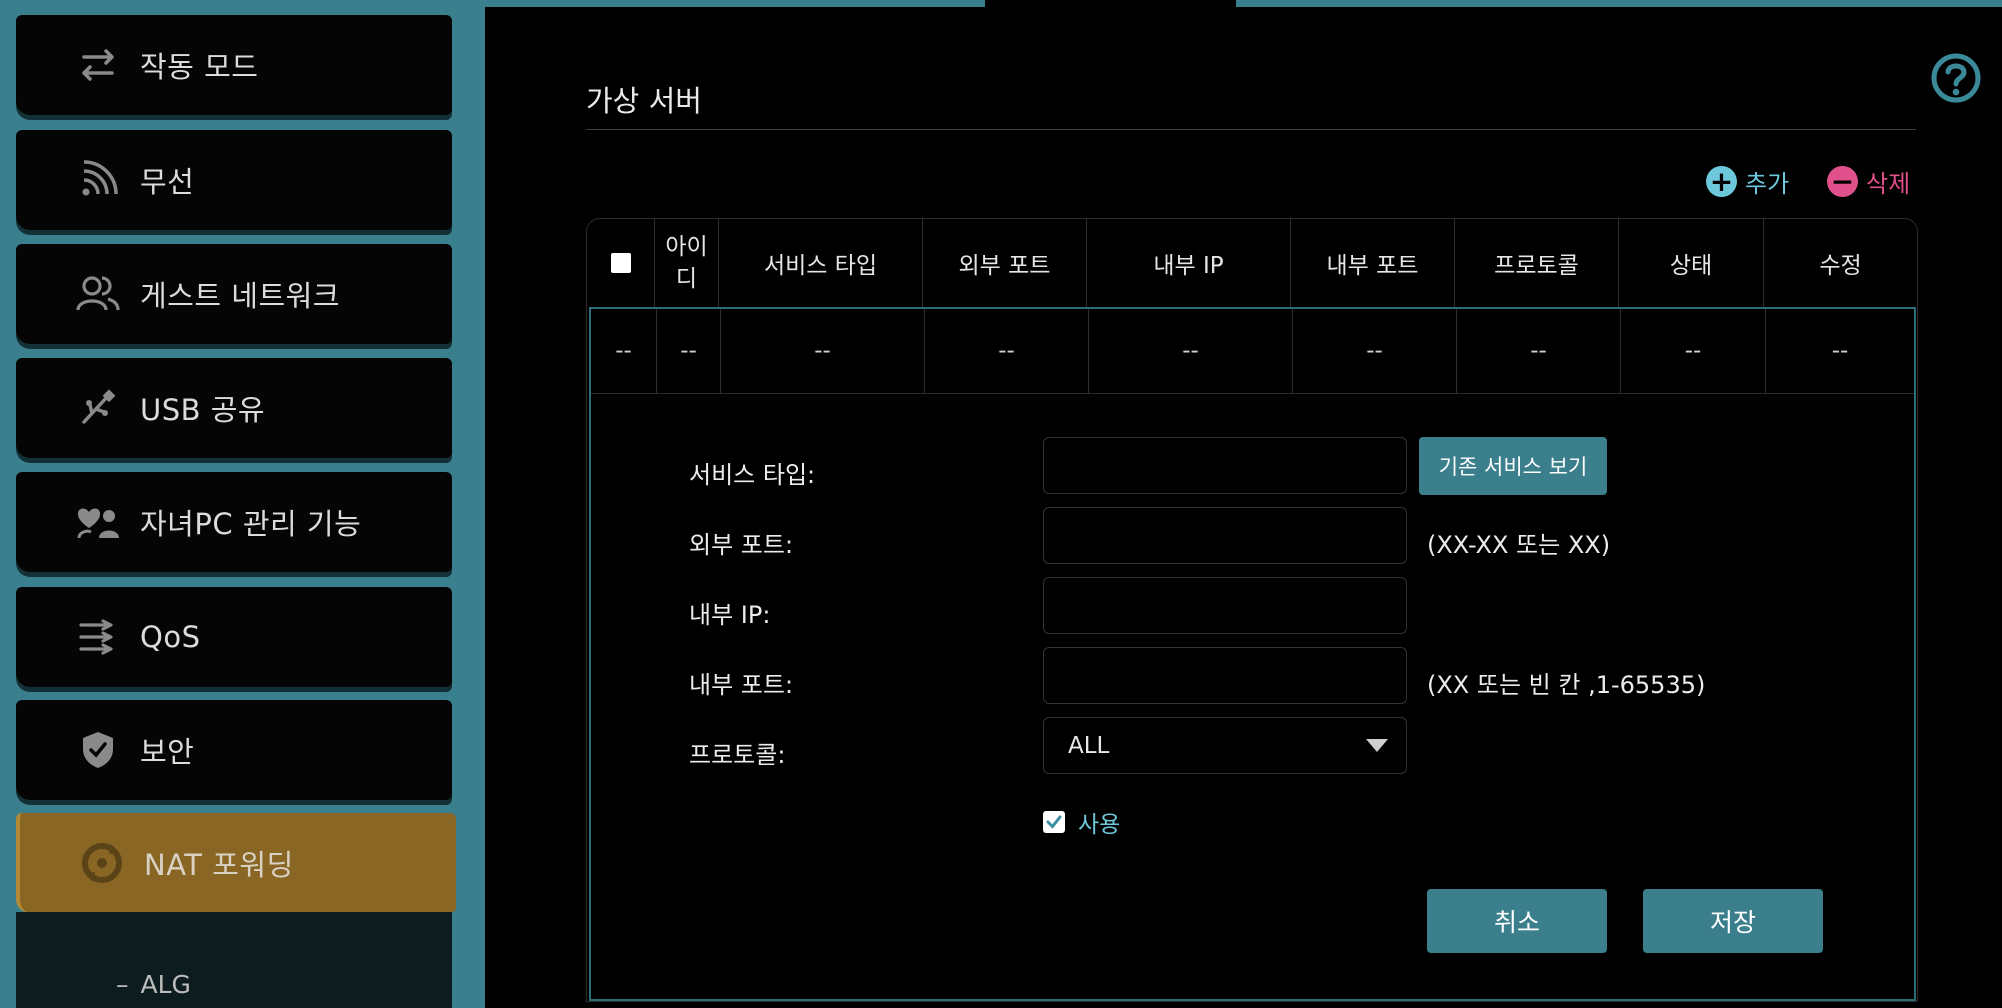  Describe the element at coordinates (1251, 129) in the screenshot. I see `divider` at that location.